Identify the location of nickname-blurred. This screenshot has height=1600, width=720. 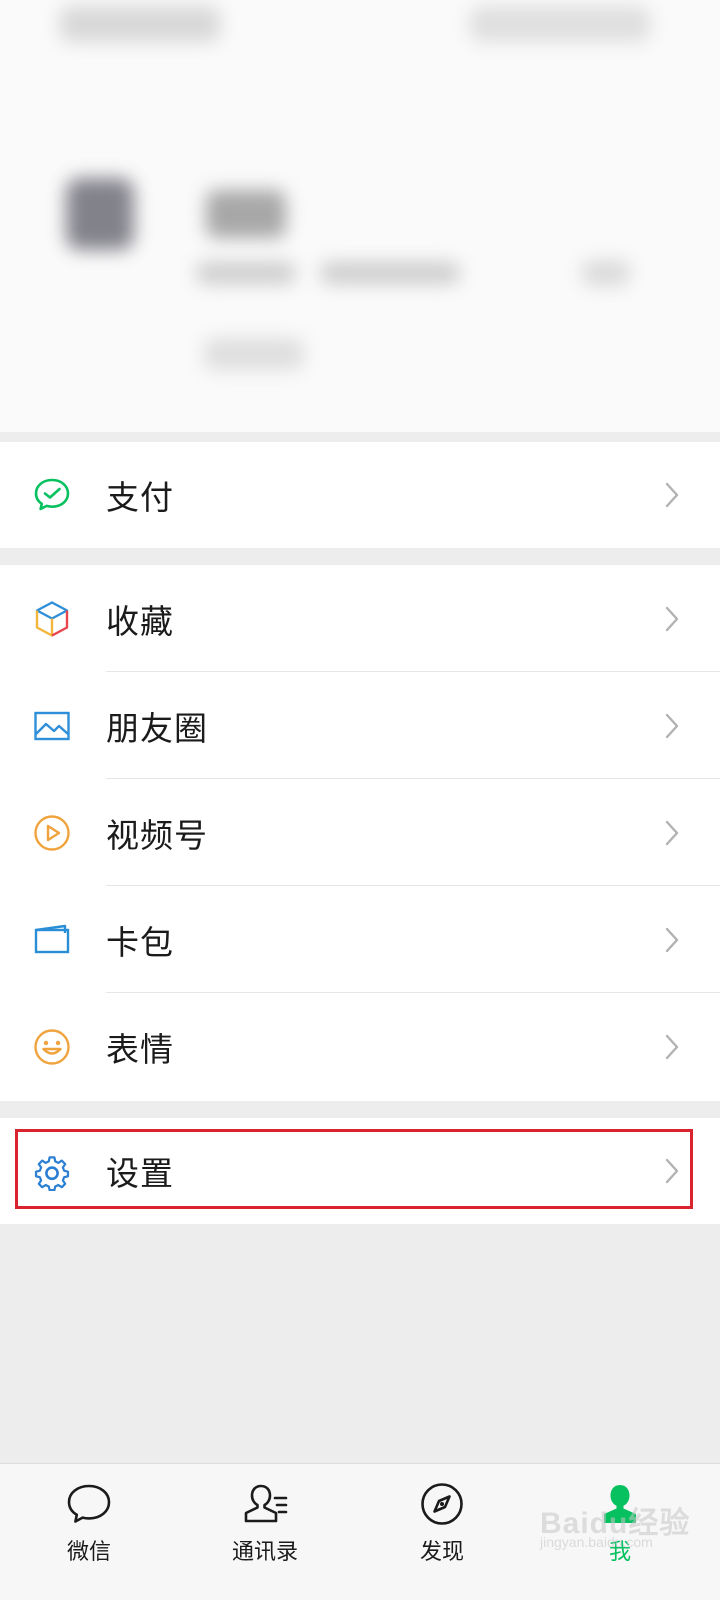
(246, 214).